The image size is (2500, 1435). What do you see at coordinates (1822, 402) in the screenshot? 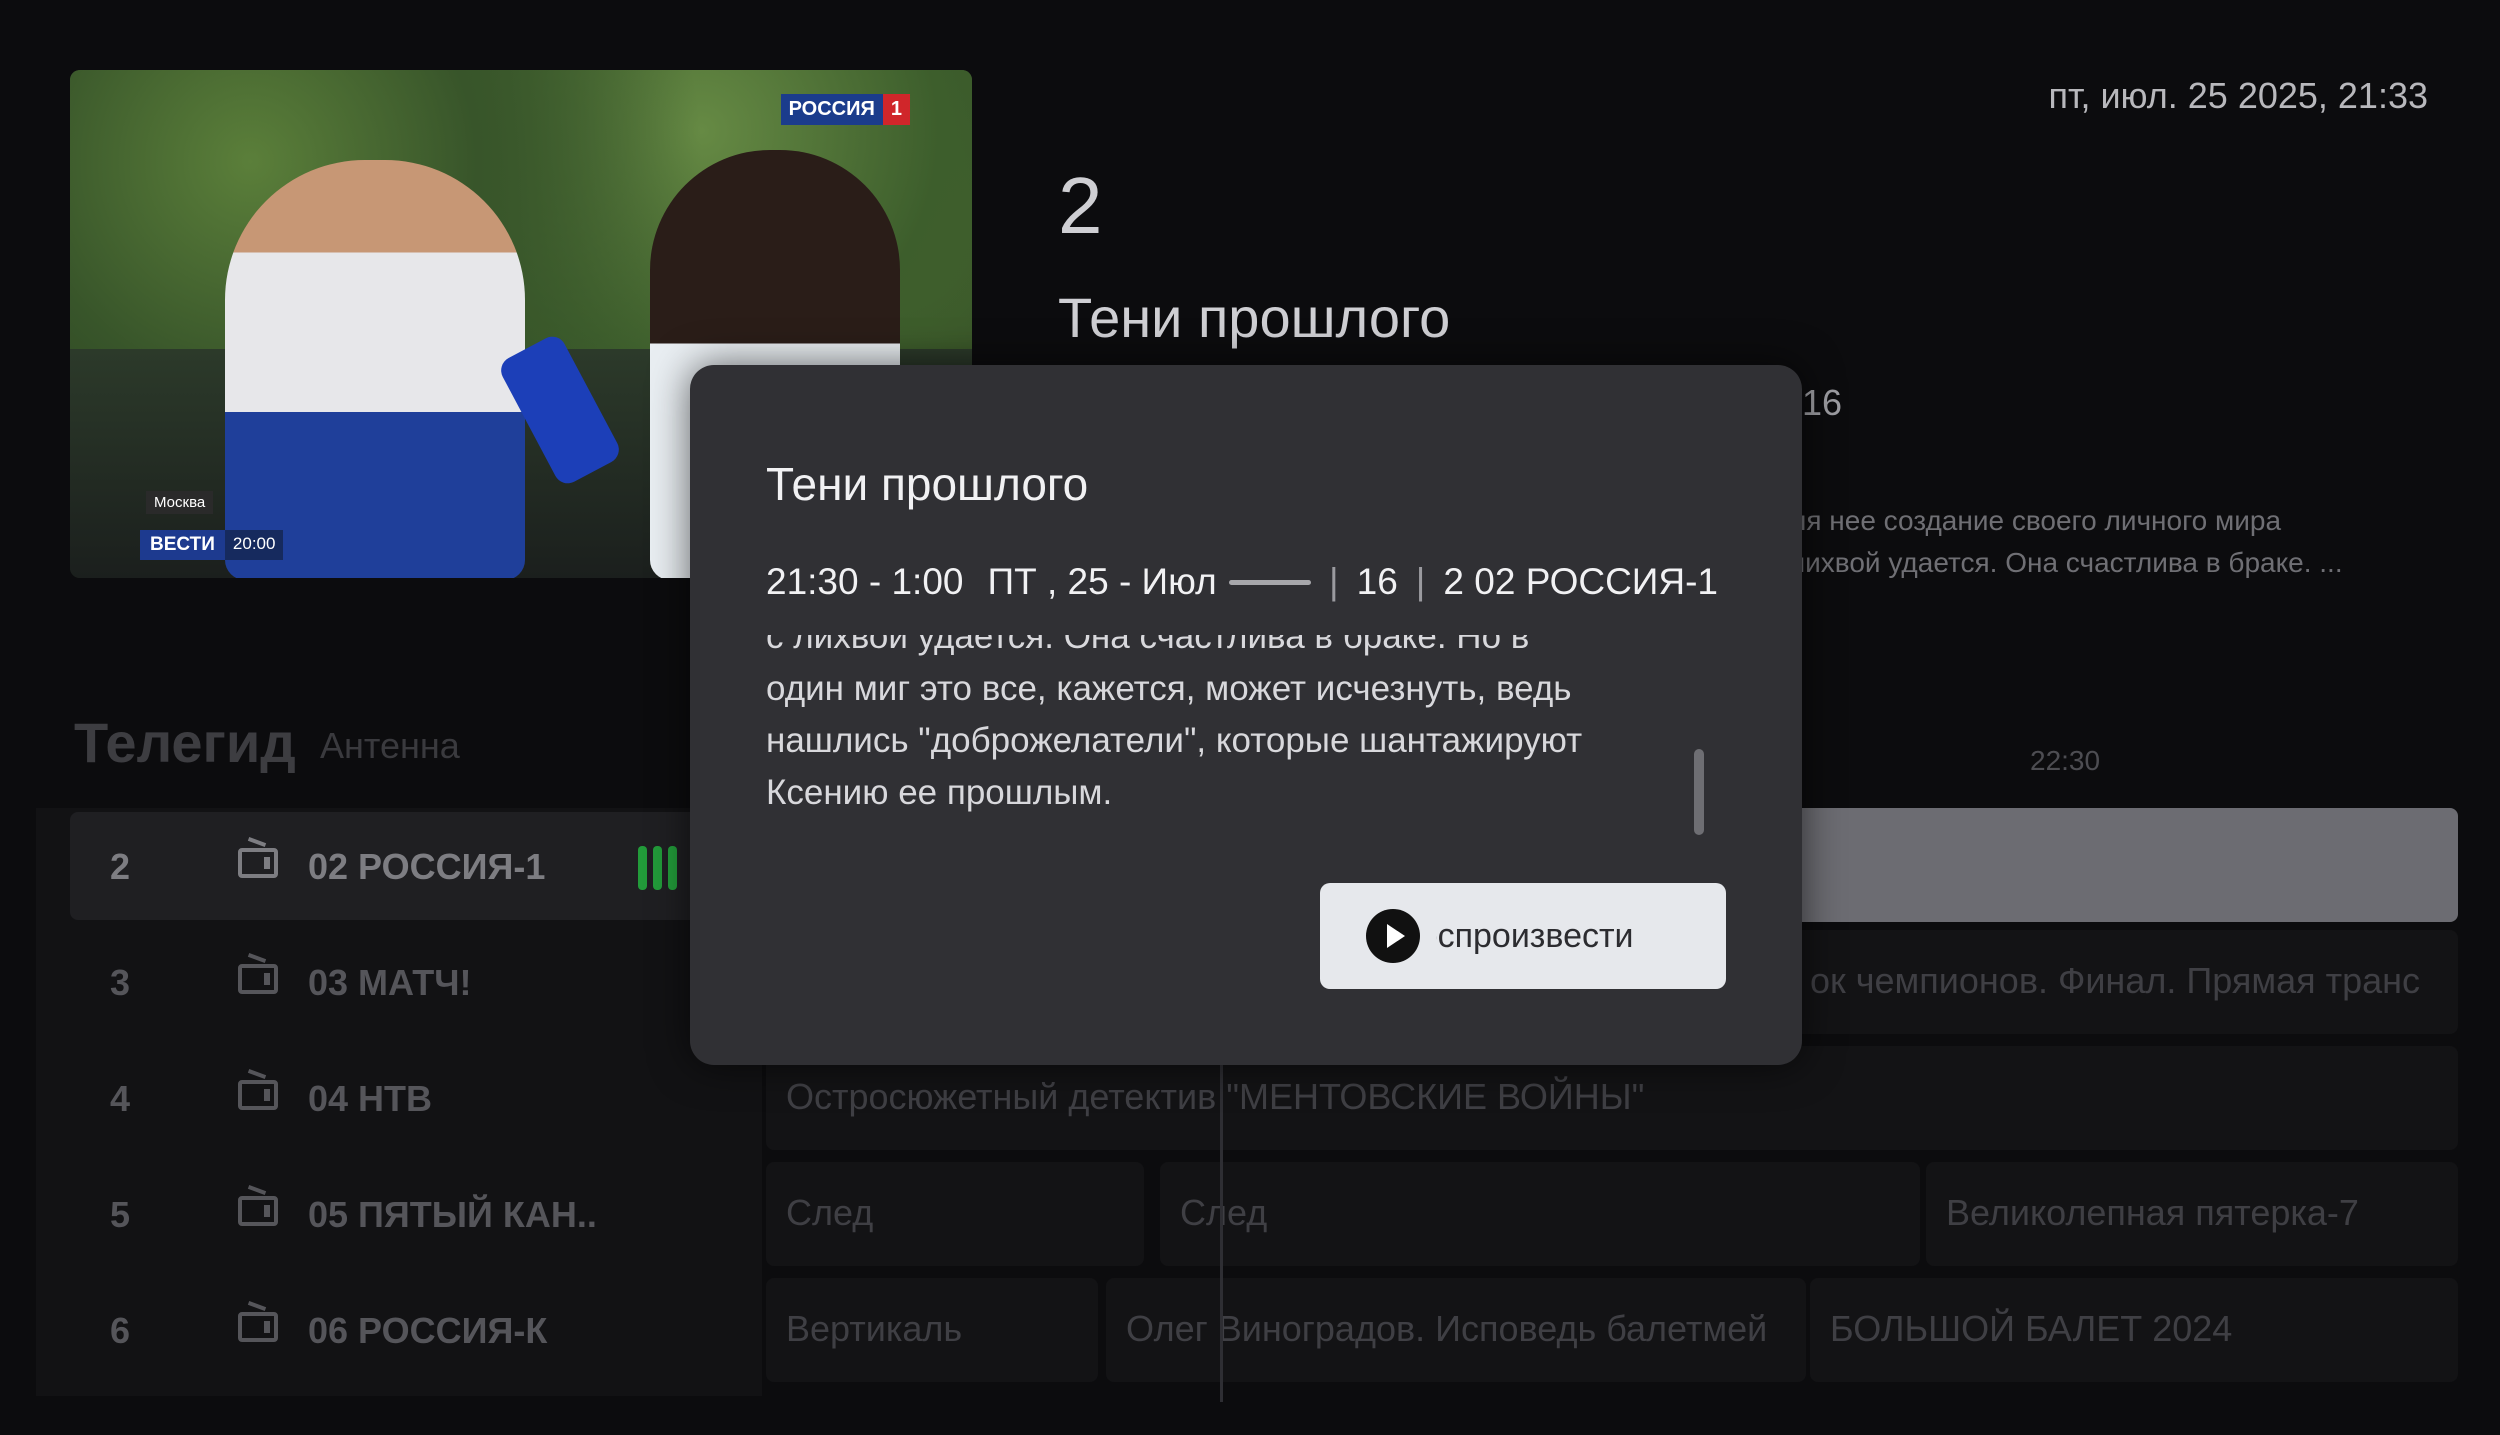
I see `program-age-rating: 16` at bounding box center [1822, 402].